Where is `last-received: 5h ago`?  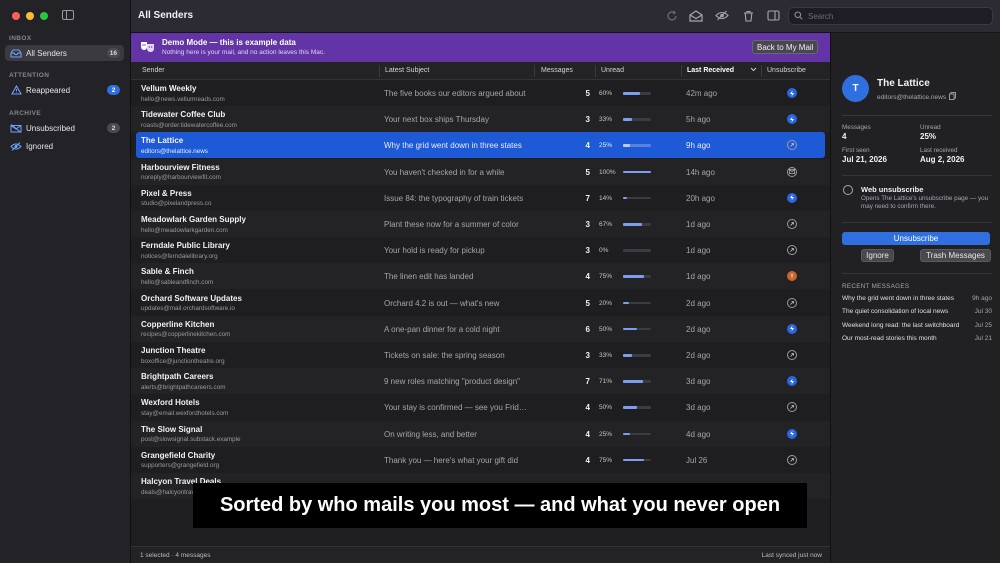 last-received: 5h ago is located at coordinates (698, 120).